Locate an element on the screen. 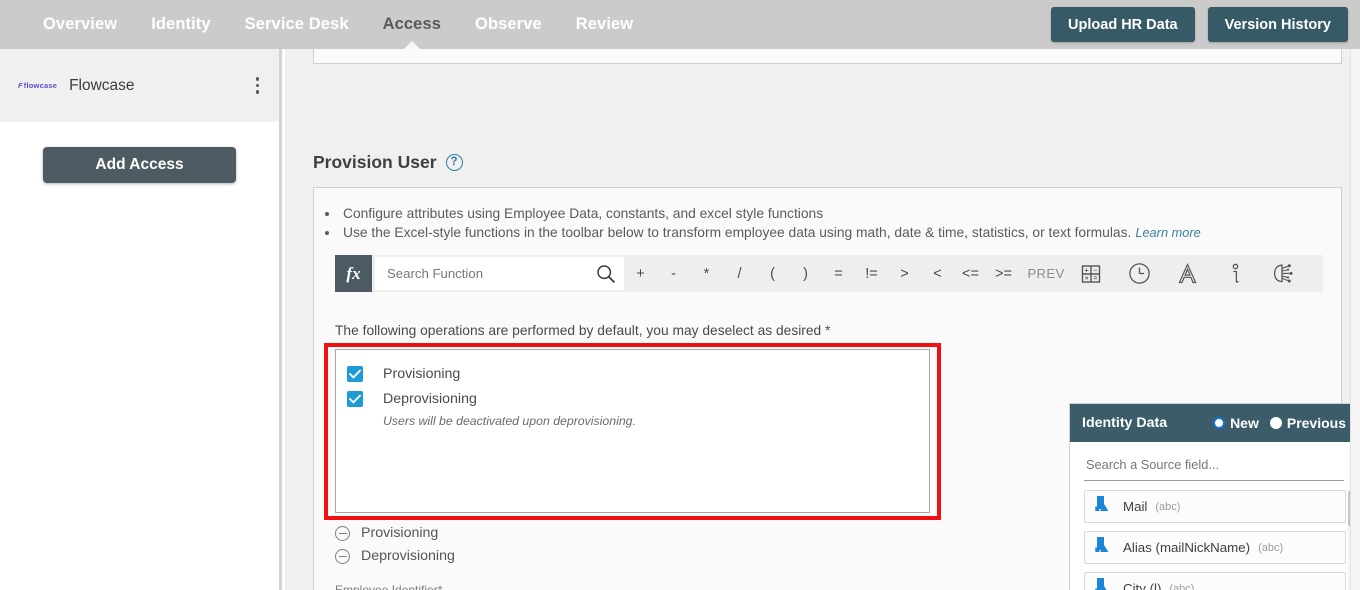 The image size is (1360, 590). toolbar-icons: + − × = is located at coordinates (1187, 274).